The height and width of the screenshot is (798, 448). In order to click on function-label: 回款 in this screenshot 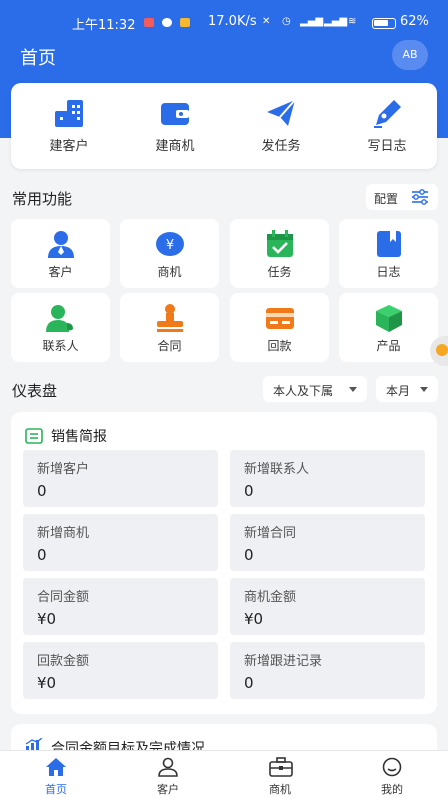, I will do `click(279, 346)`.